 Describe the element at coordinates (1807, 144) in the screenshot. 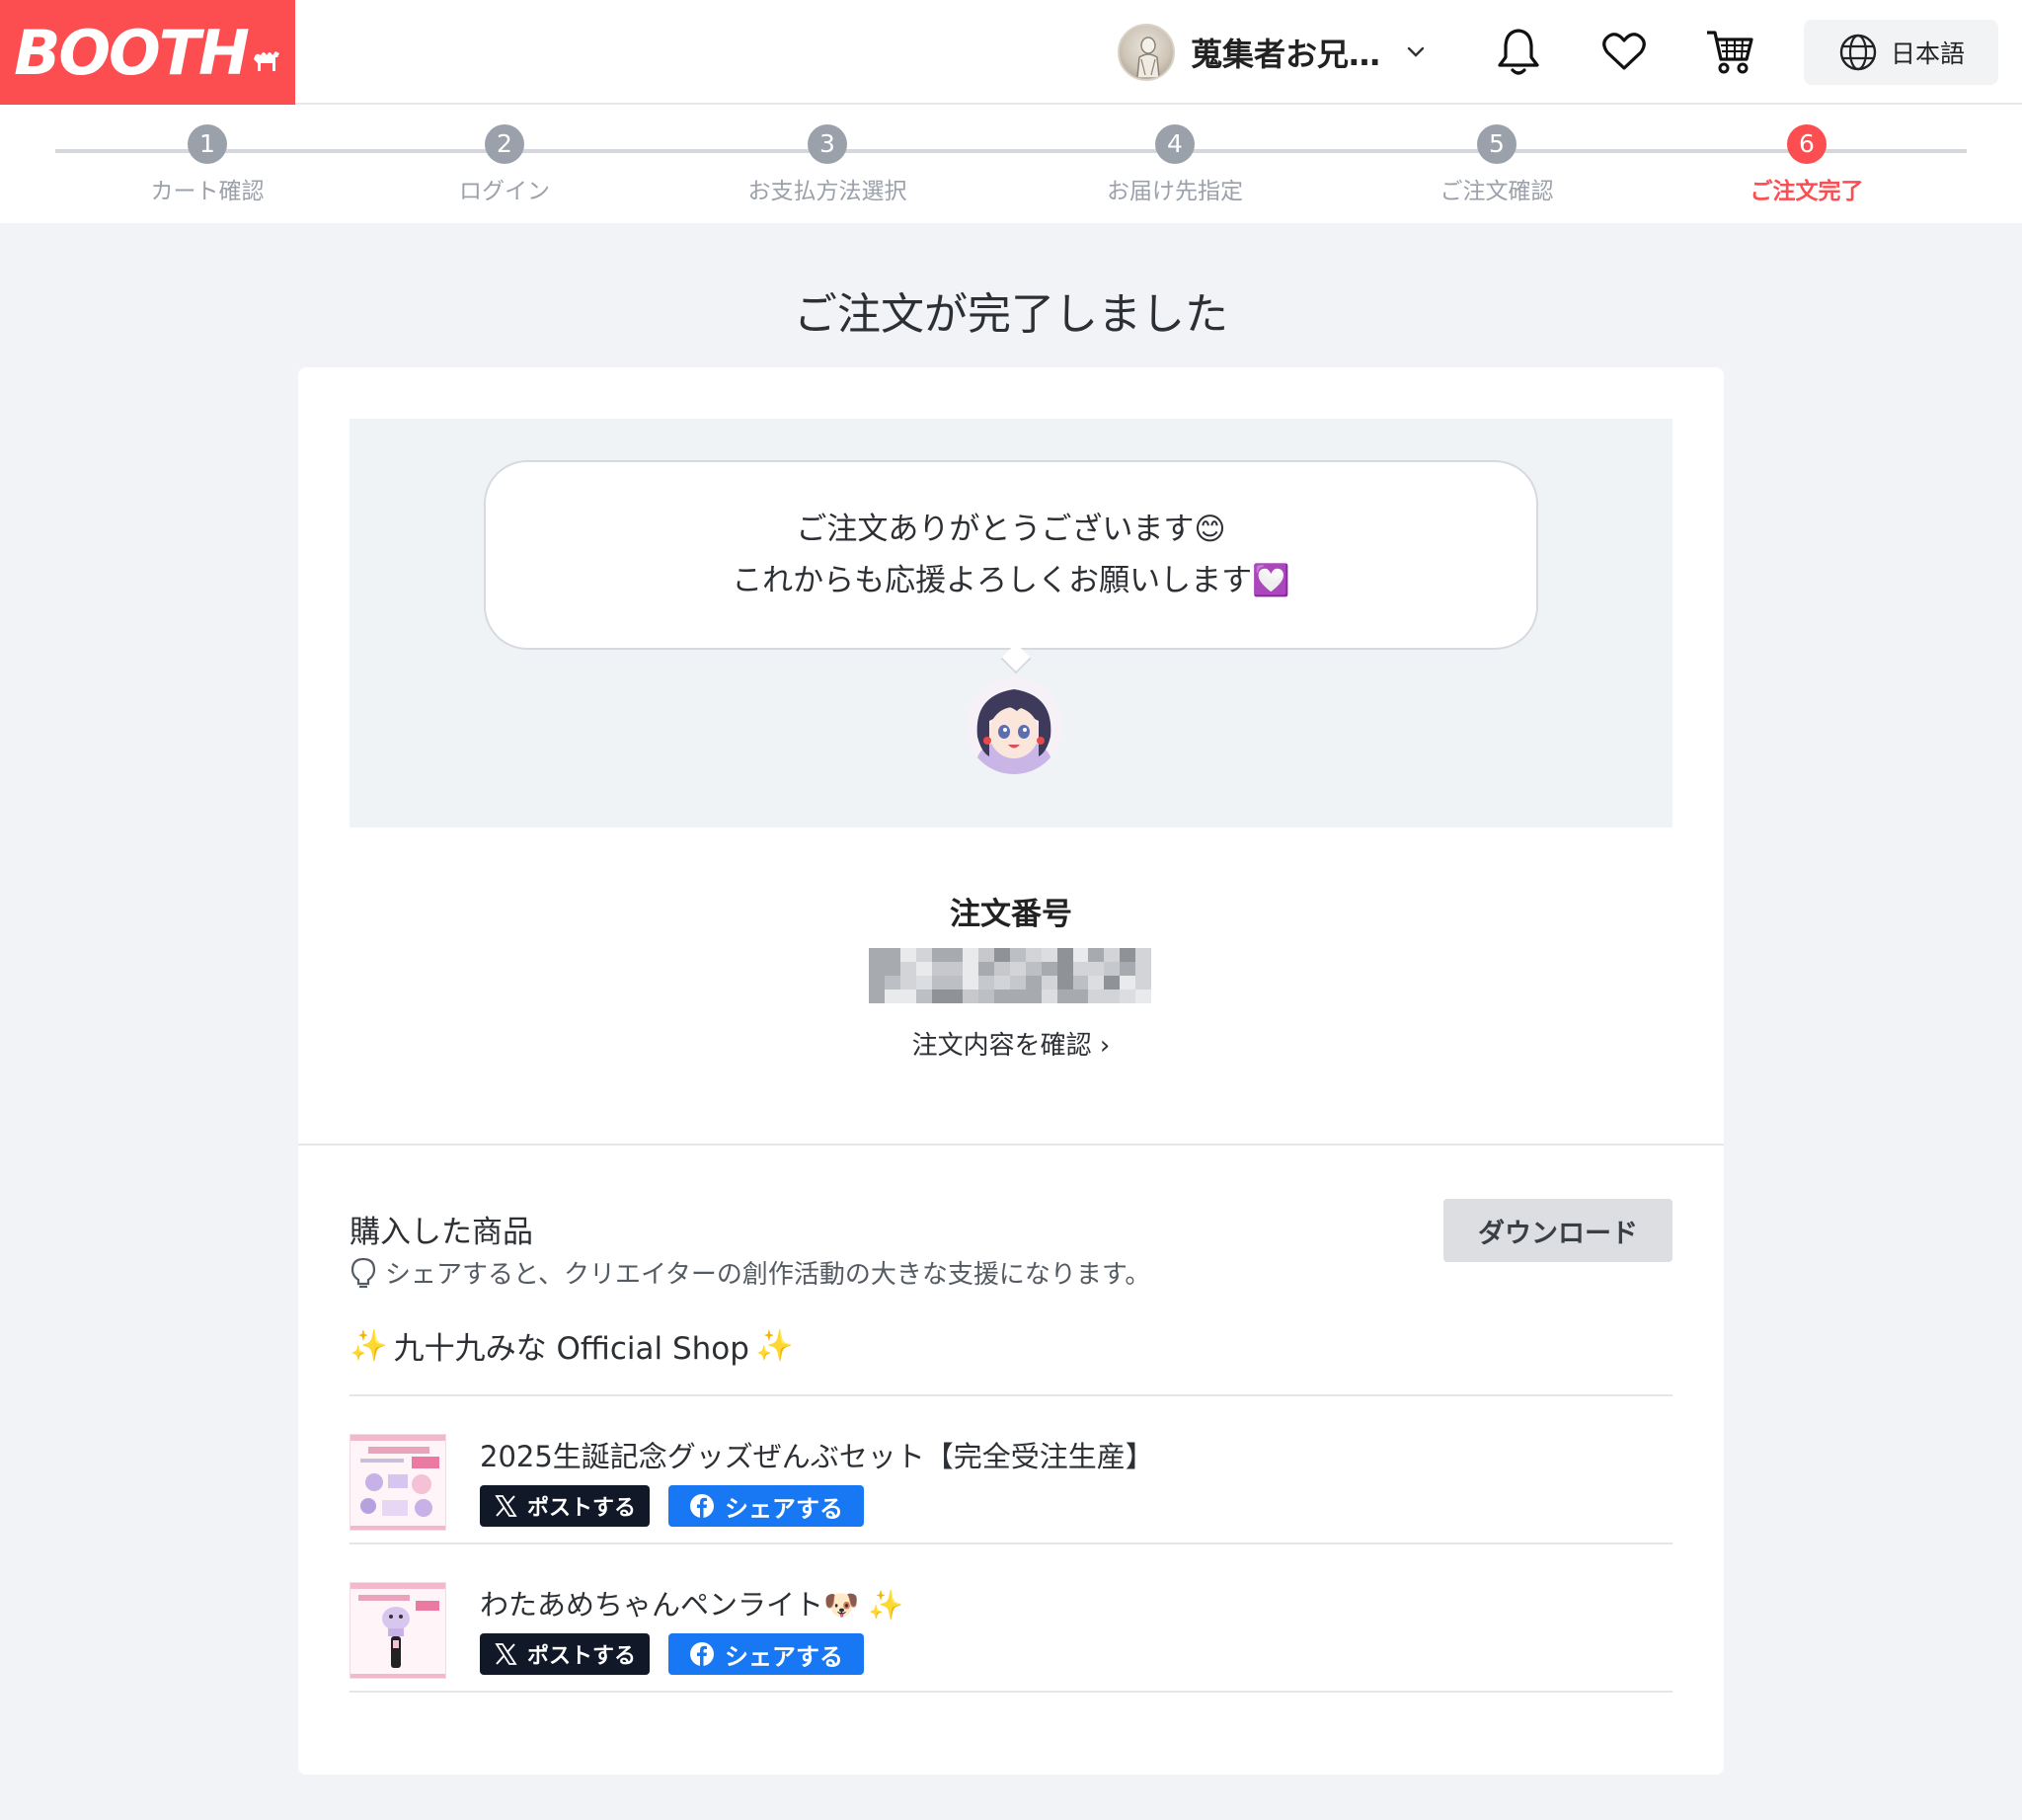

I see `step-number: 6` at that location.